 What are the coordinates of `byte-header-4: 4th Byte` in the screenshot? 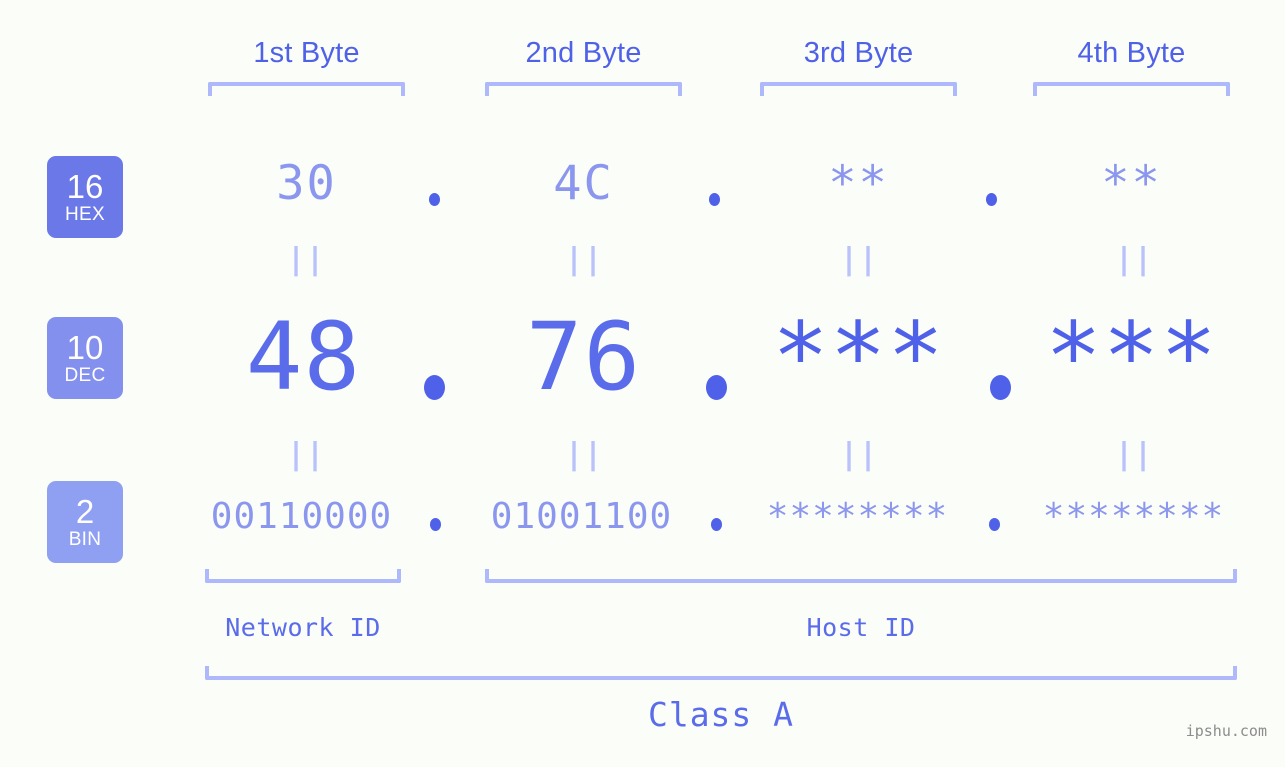 It's located at (1131, 53).